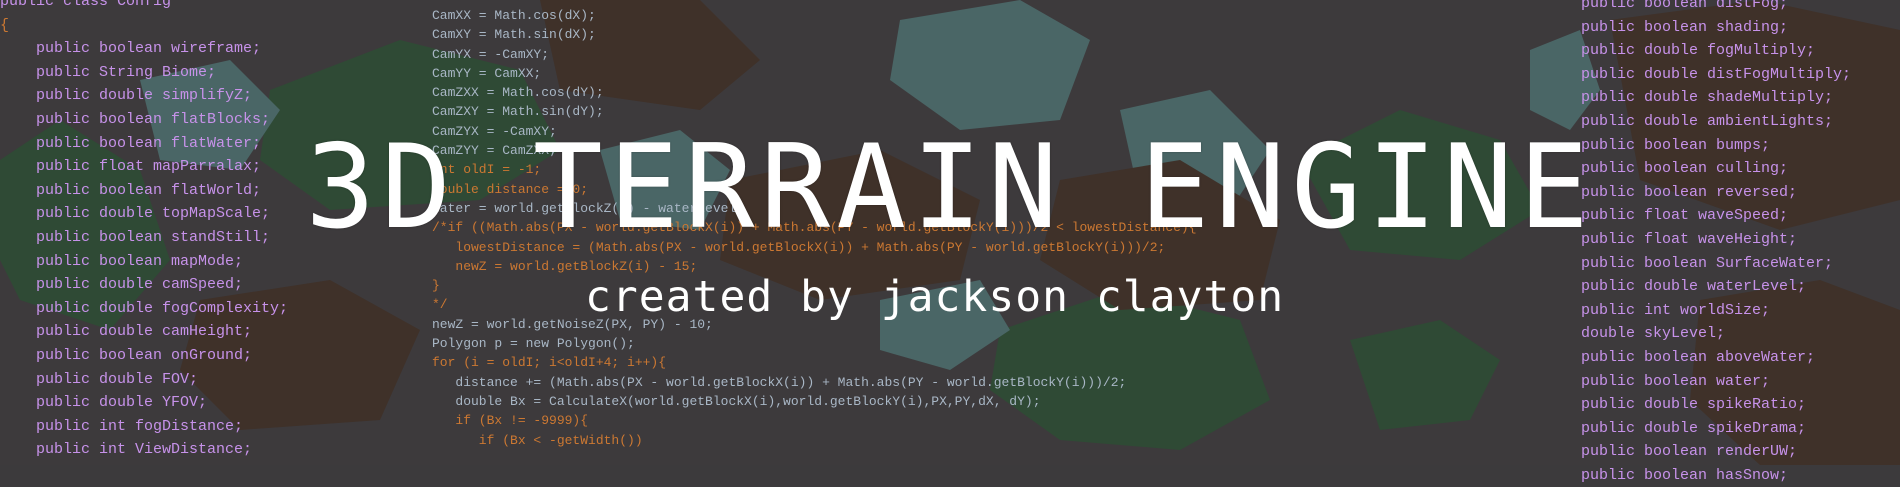 The width and height of the screenshot is (1900, 487). What do you see at coordinates (1698, 357) in the screenshot?
I see `code-line: public boolean aboveWater;` at bounding box center [1698, 357].